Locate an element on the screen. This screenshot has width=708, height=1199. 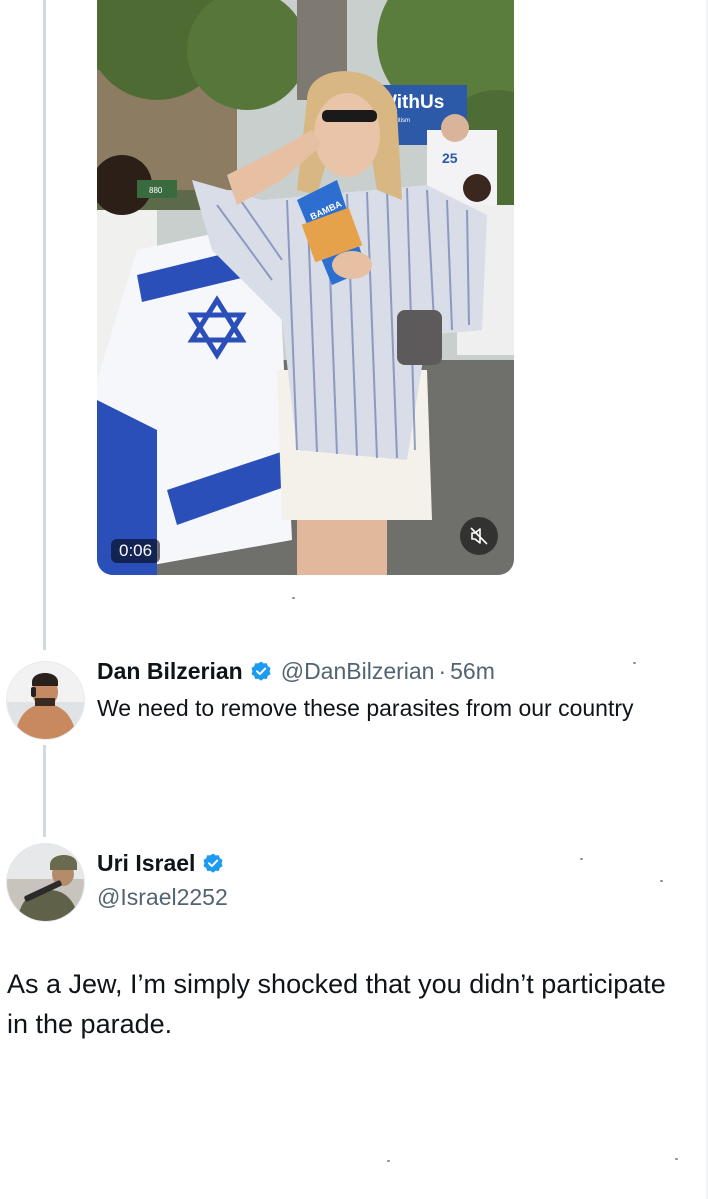
post-header: Uri Israel is located at coordinates (165, 863).